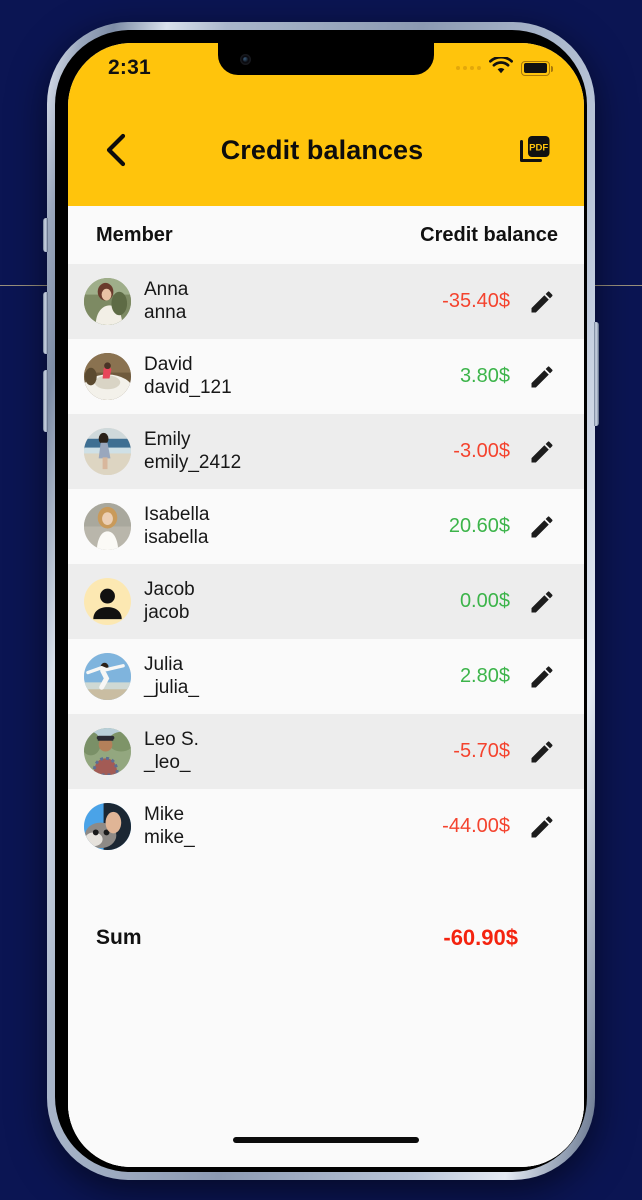 This screenshot has width=642, height=1200. I want to click on cellular-dots-icon, so click(468, 68).